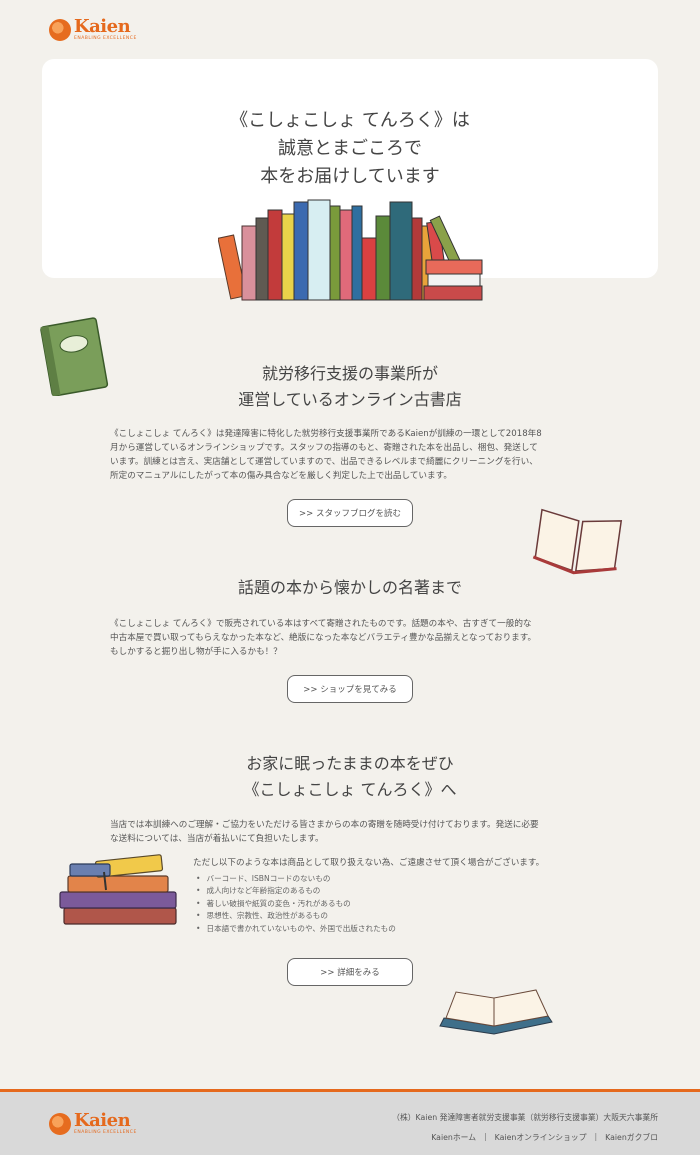 The height and width of the screenshot is (1155, 700). Describe the element at coordinates (350, 386) in the screenshot. I see `section1-heading: 就労移行支援の事業所が 運営しているオンライン古書店` at that location.